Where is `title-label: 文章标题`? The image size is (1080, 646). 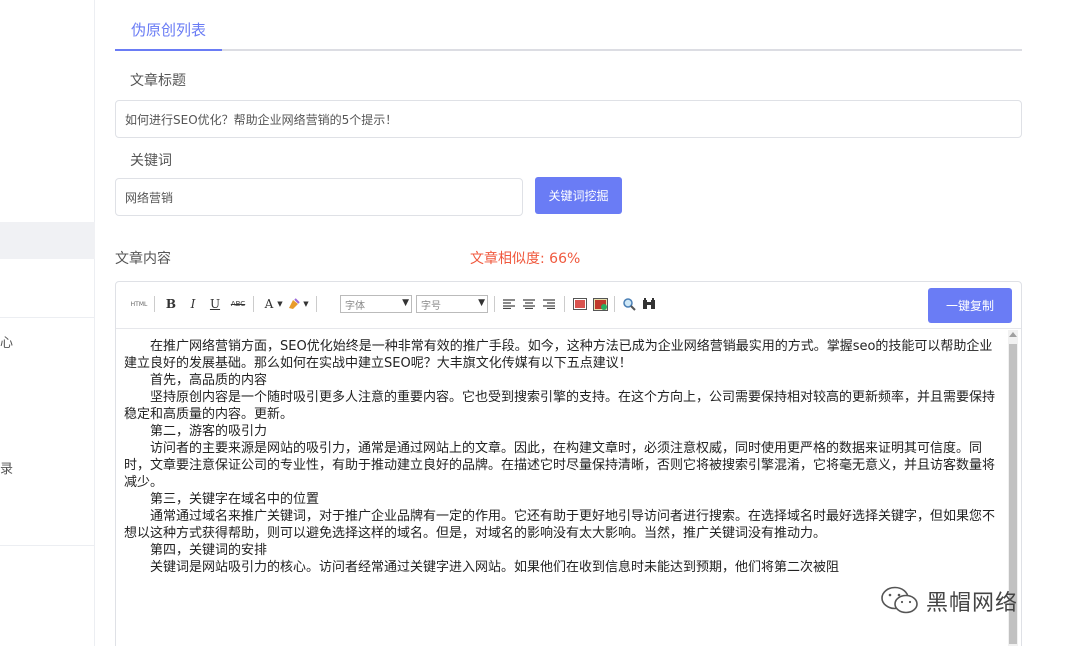
title-label: 文章标题 is located at coordinates (158, 81).